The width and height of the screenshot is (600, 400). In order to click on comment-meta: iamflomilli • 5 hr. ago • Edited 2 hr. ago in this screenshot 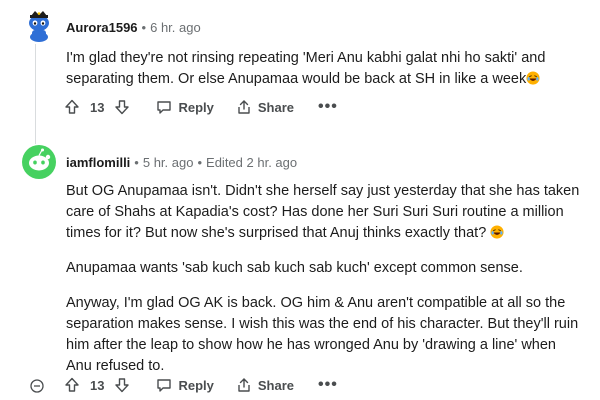, I will do `click(181, 162)`.